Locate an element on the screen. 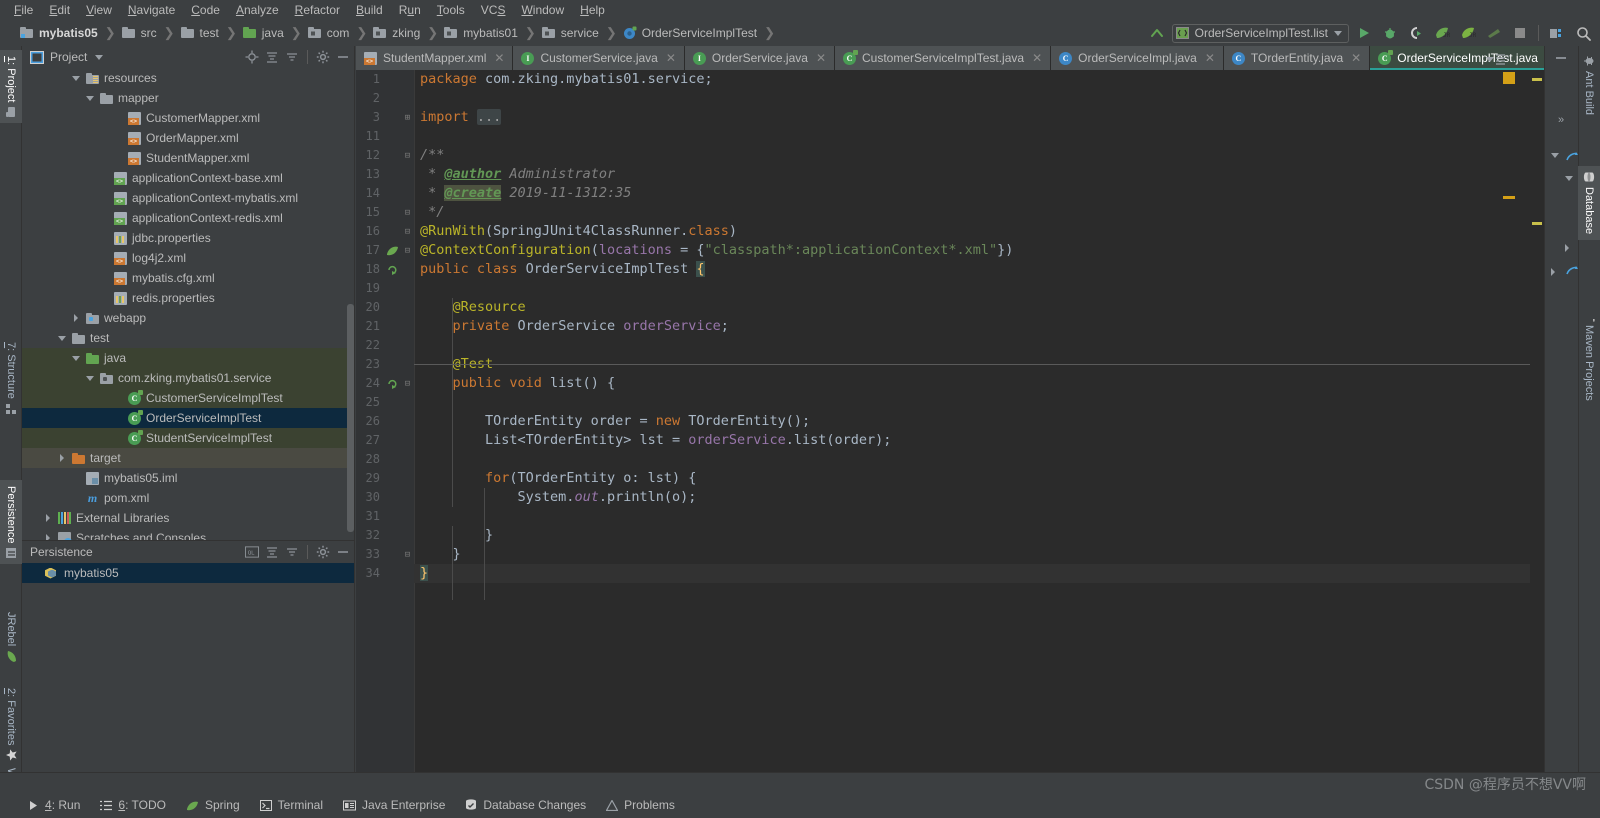 Image resolution: width=1600 pixels, height=818 pixels. status-bar-item-6-todo: 6: TODO is located at coordinates (133, 805).